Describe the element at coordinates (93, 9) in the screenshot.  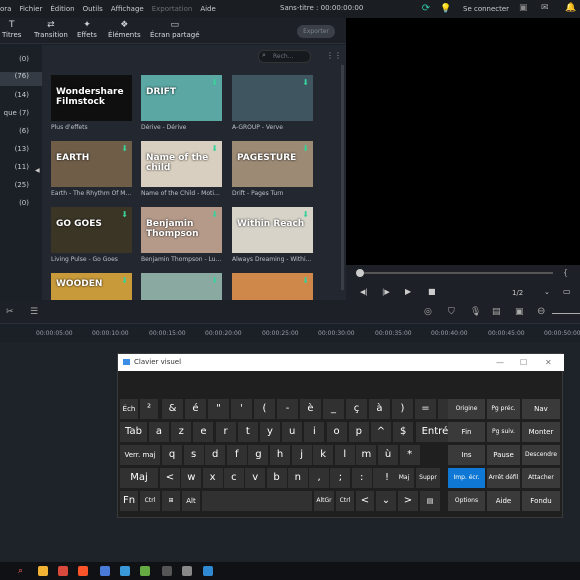
I see `menu-tools: Outils` at that location.